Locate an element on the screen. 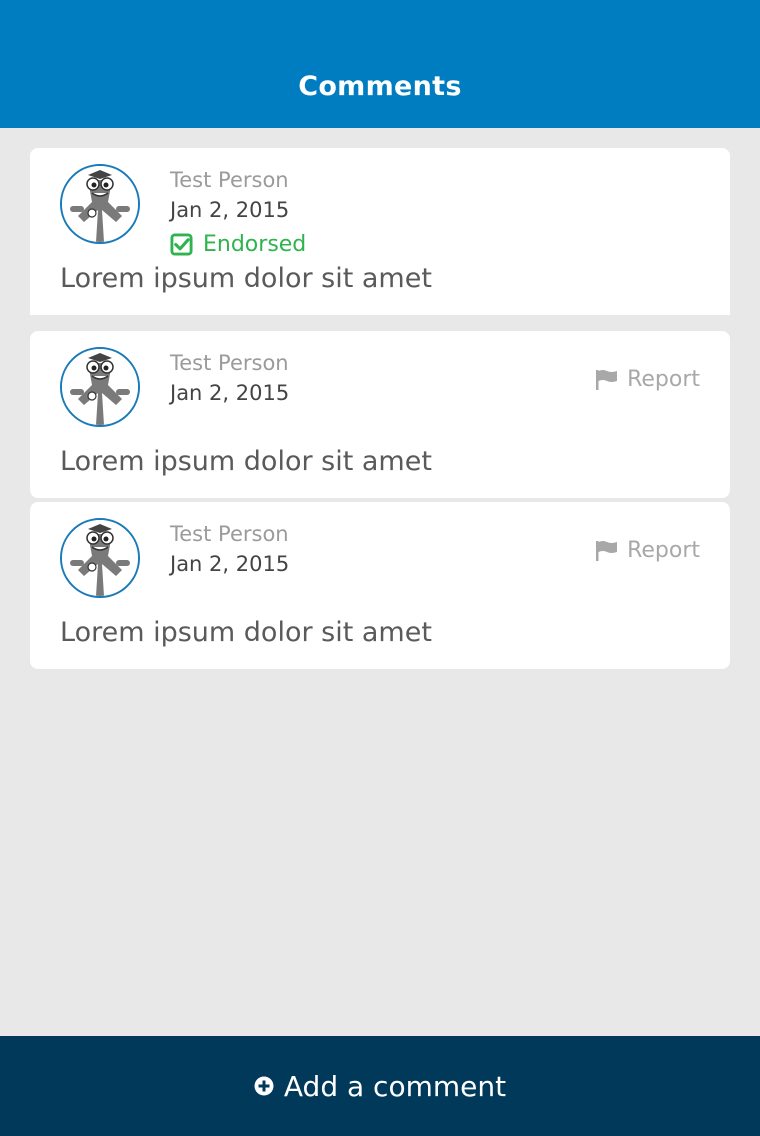  add-comment-label: Add a comment is located at coordinates (395, 1086).